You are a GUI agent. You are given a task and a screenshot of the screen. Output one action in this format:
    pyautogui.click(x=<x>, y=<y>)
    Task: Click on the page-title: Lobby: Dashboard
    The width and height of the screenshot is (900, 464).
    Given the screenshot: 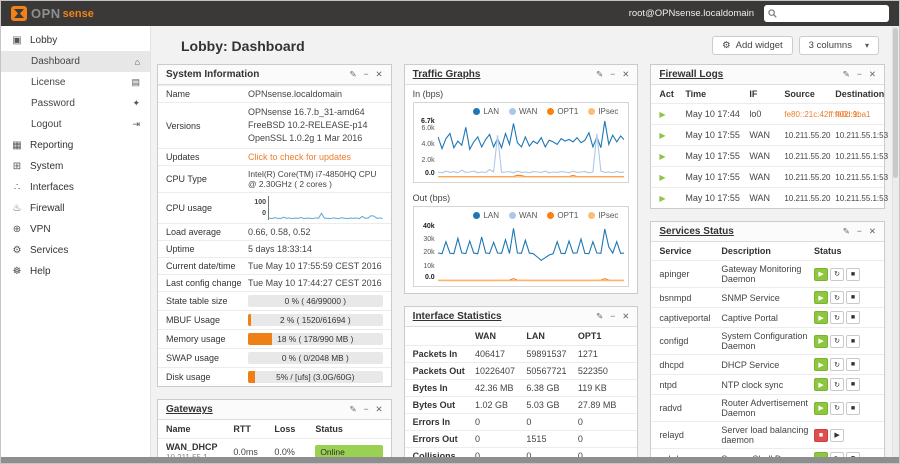 What is the action you would take?
    pyautogui.click(x=243, y=45)
    